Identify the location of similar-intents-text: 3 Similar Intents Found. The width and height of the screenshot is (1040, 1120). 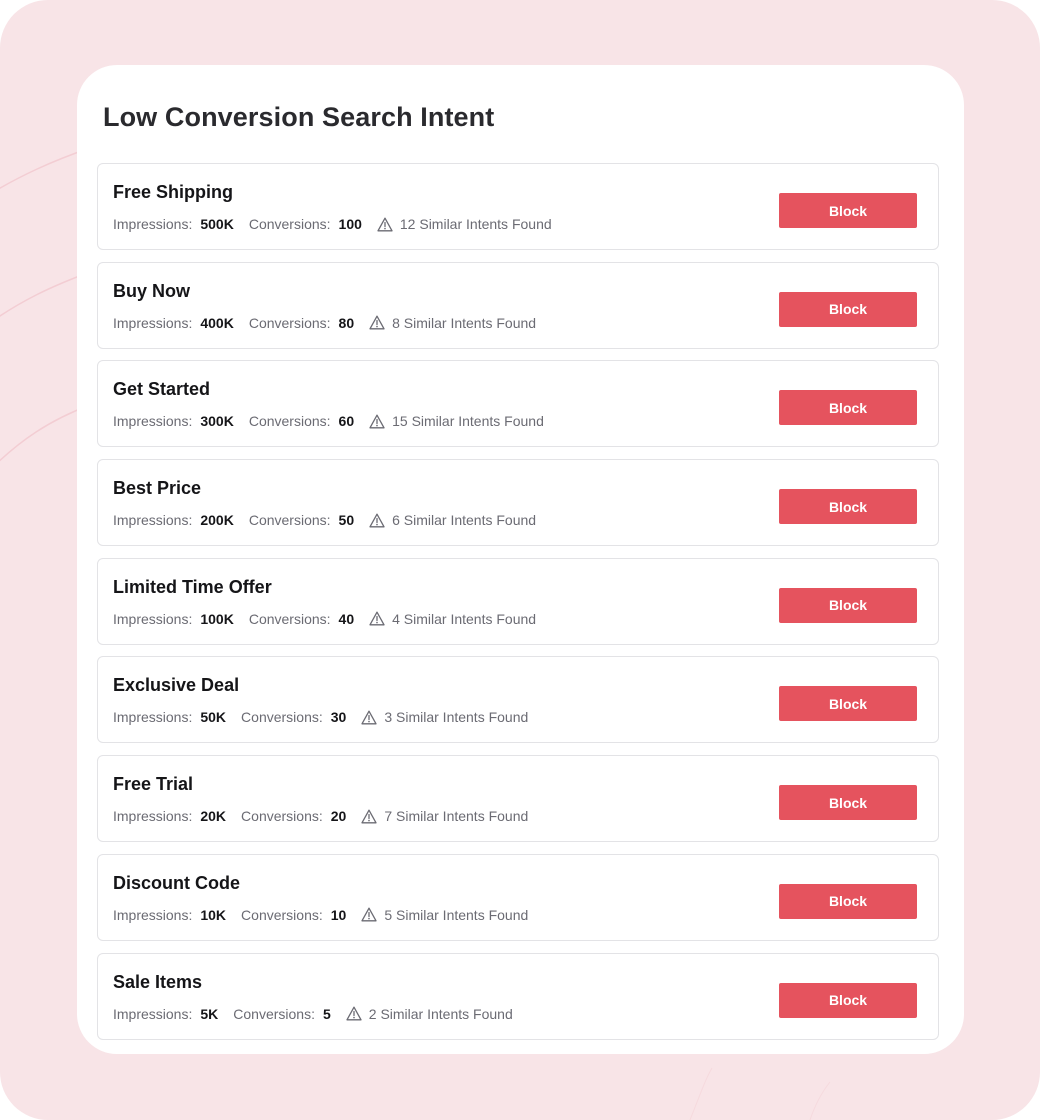
(456, 717).